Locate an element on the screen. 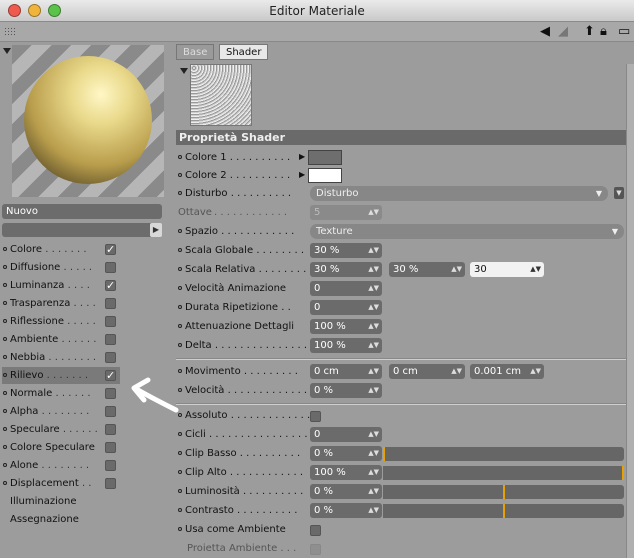 The width and height of the screenshot is (634, 558). material-name-field: Nuovo is located at coordinates (82, 211).